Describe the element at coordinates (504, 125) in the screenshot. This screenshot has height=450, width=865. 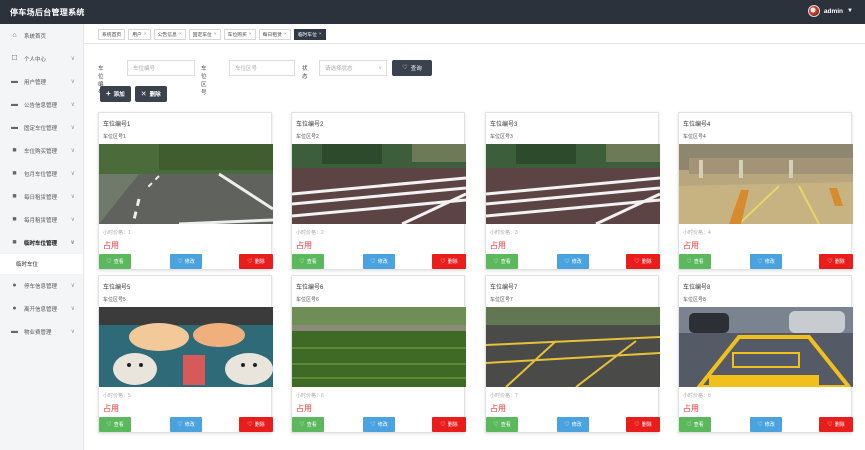
I see `parking-number: 车位编号3` at that location.